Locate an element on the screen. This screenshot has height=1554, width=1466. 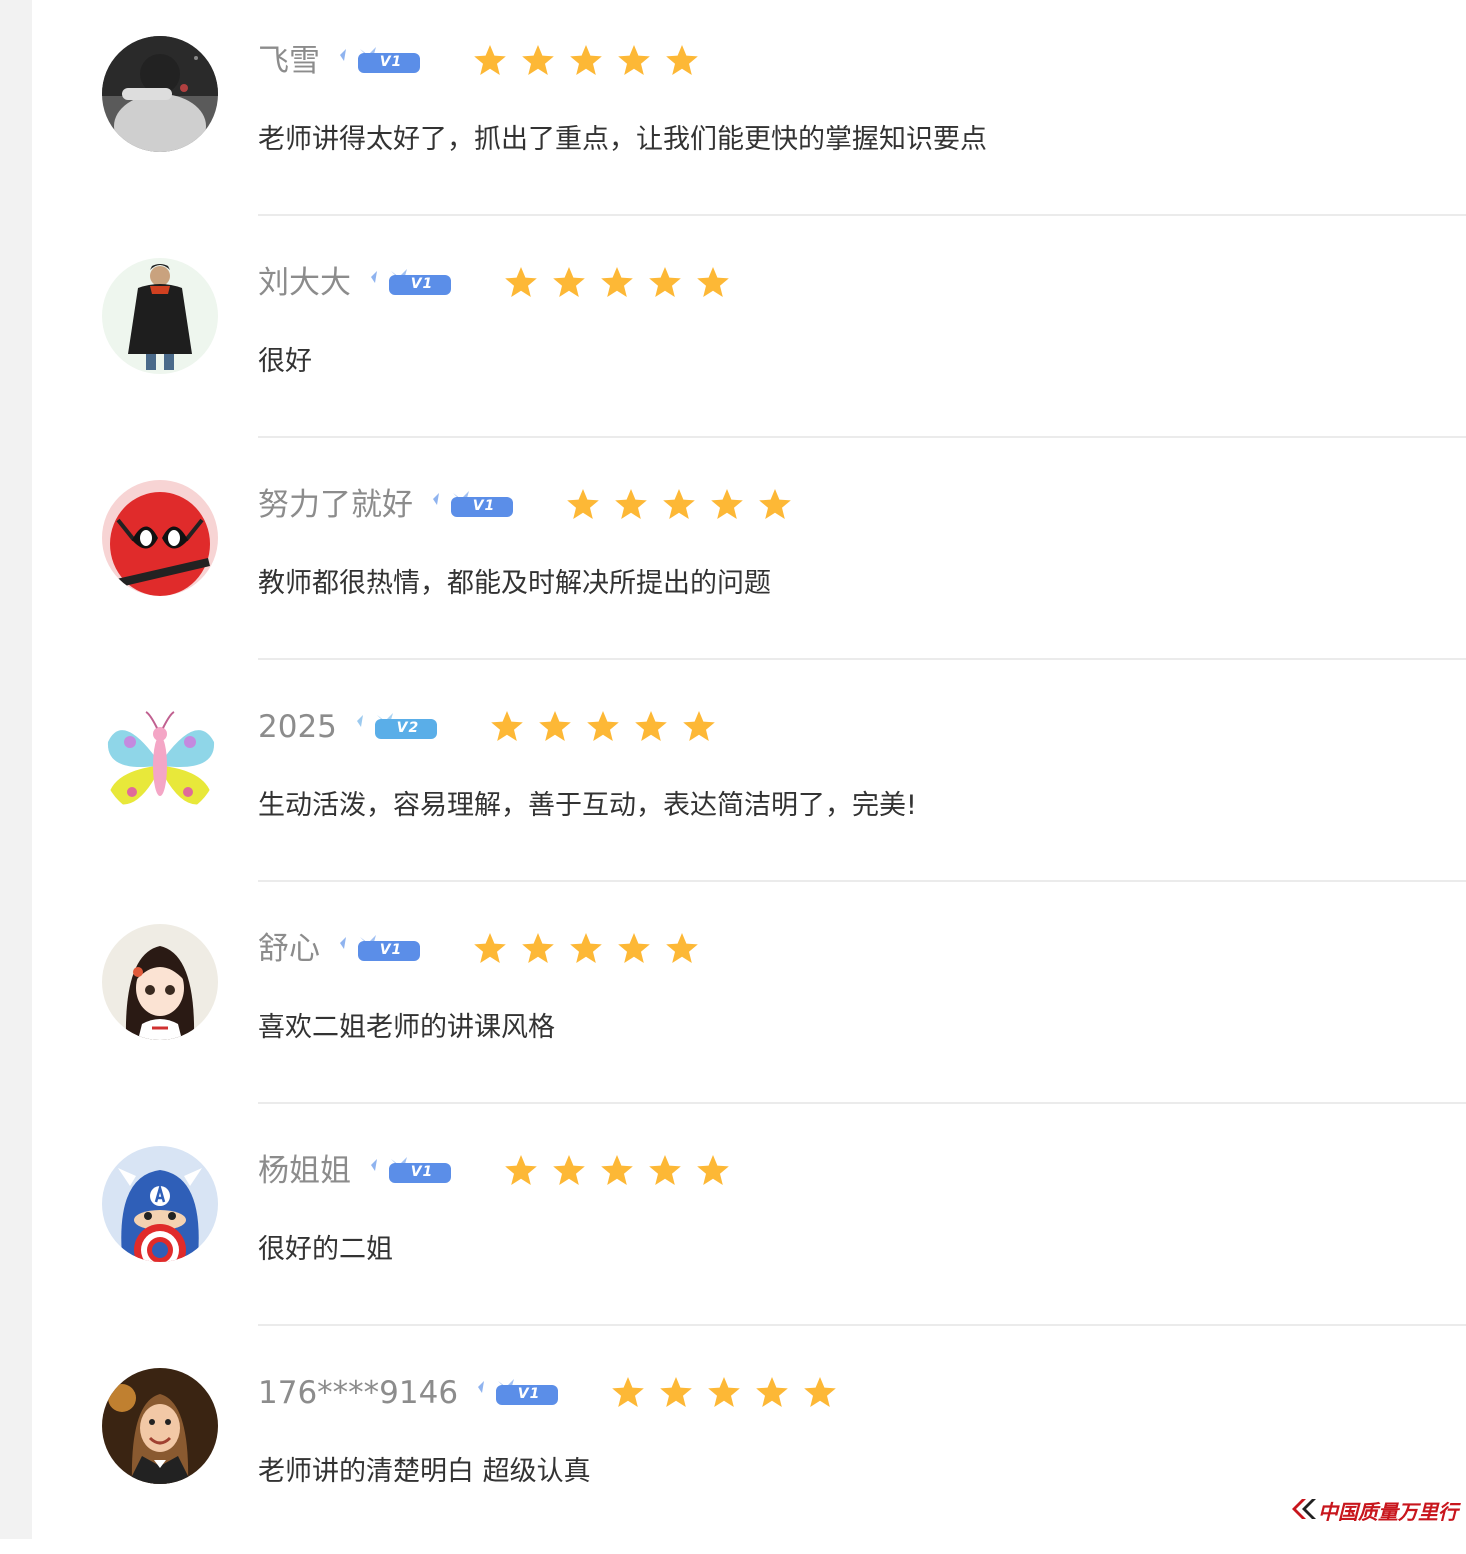
review-header: 飞雪 V1 is located at coordinates (485, 61).